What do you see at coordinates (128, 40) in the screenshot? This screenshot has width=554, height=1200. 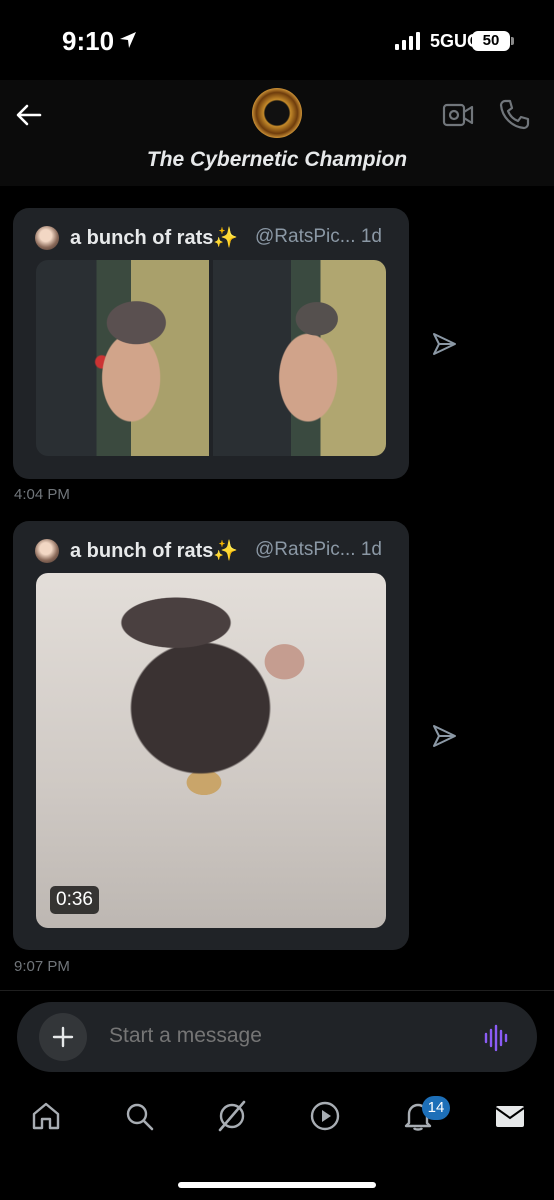 I see `location-arrow-icon` at bounding box center [128, 40].